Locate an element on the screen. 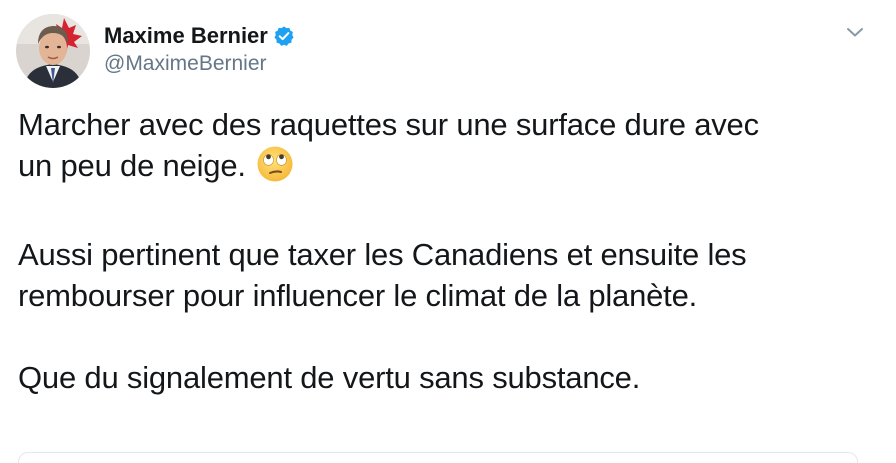 Image resolution: width=896 pixels, height=463 pixels. face-with-rolling-eyes-emoji-icon is located at coordinates (275, 169).